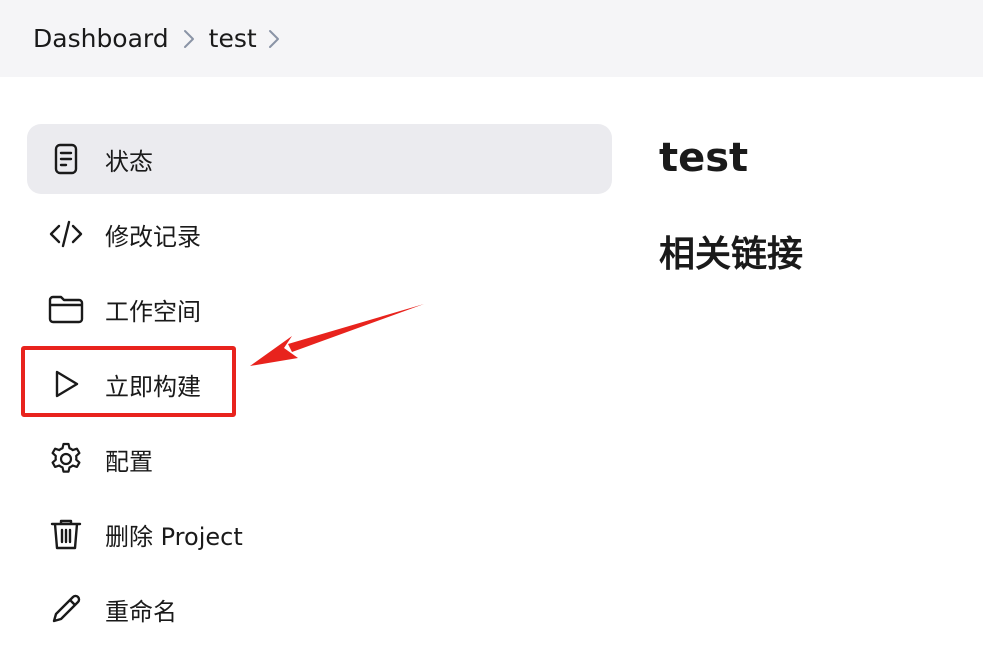 The image size is (983, 667). I want to click on sidebar-item-label: 状态, so click(129, 161).